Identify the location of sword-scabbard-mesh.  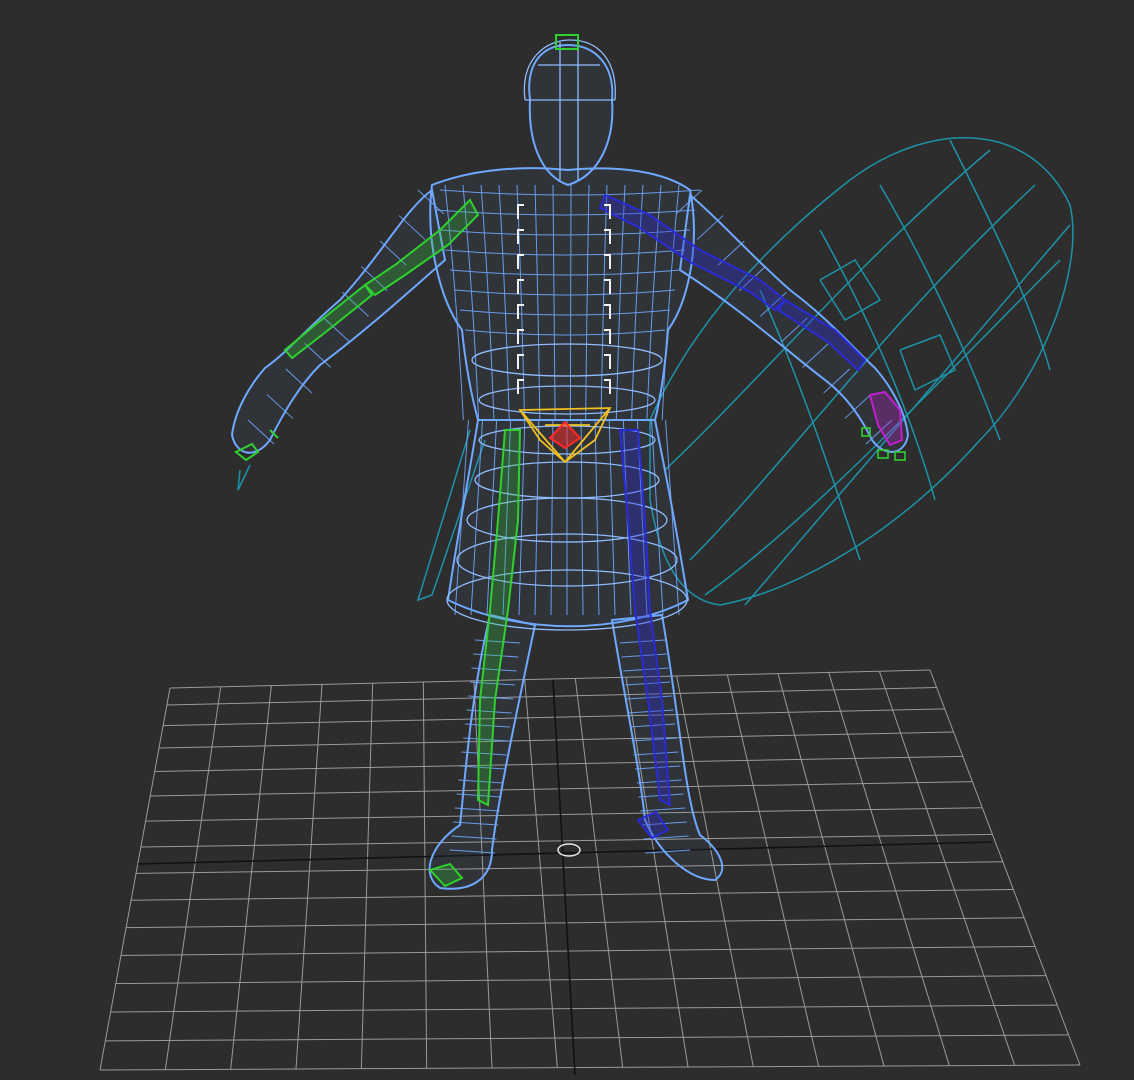
(361, 515).